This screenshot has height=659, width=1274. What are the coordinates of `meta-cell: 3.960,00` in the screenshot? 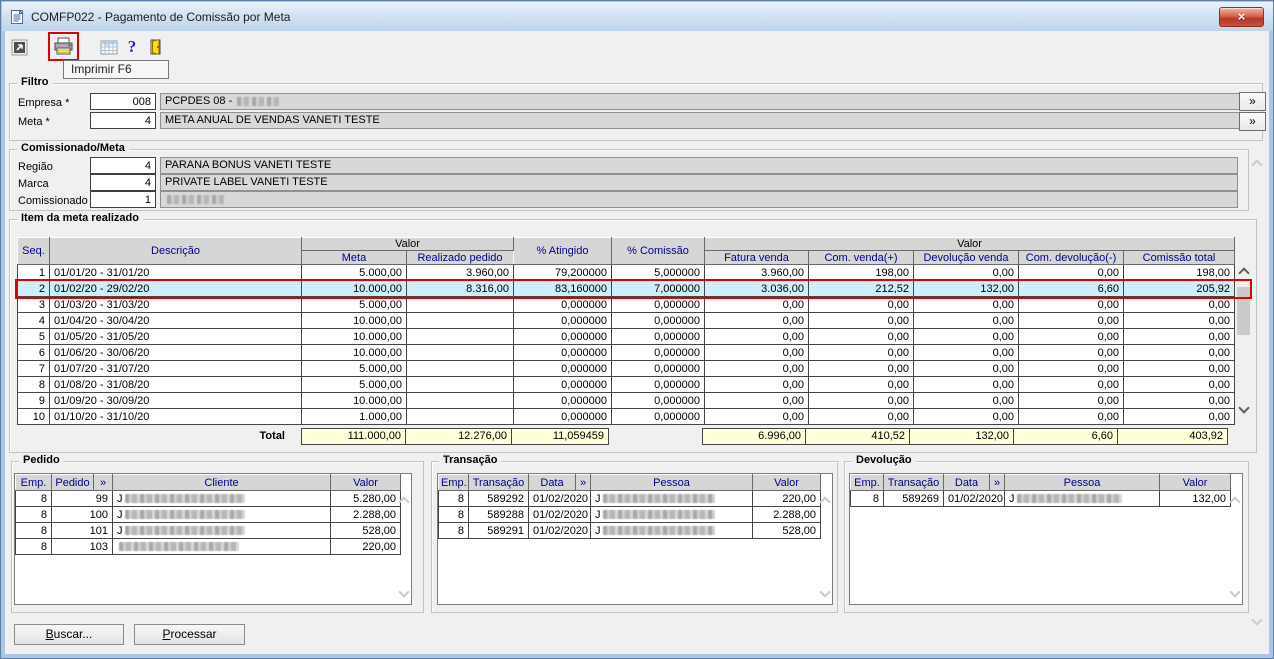 It's located at (756, 272).